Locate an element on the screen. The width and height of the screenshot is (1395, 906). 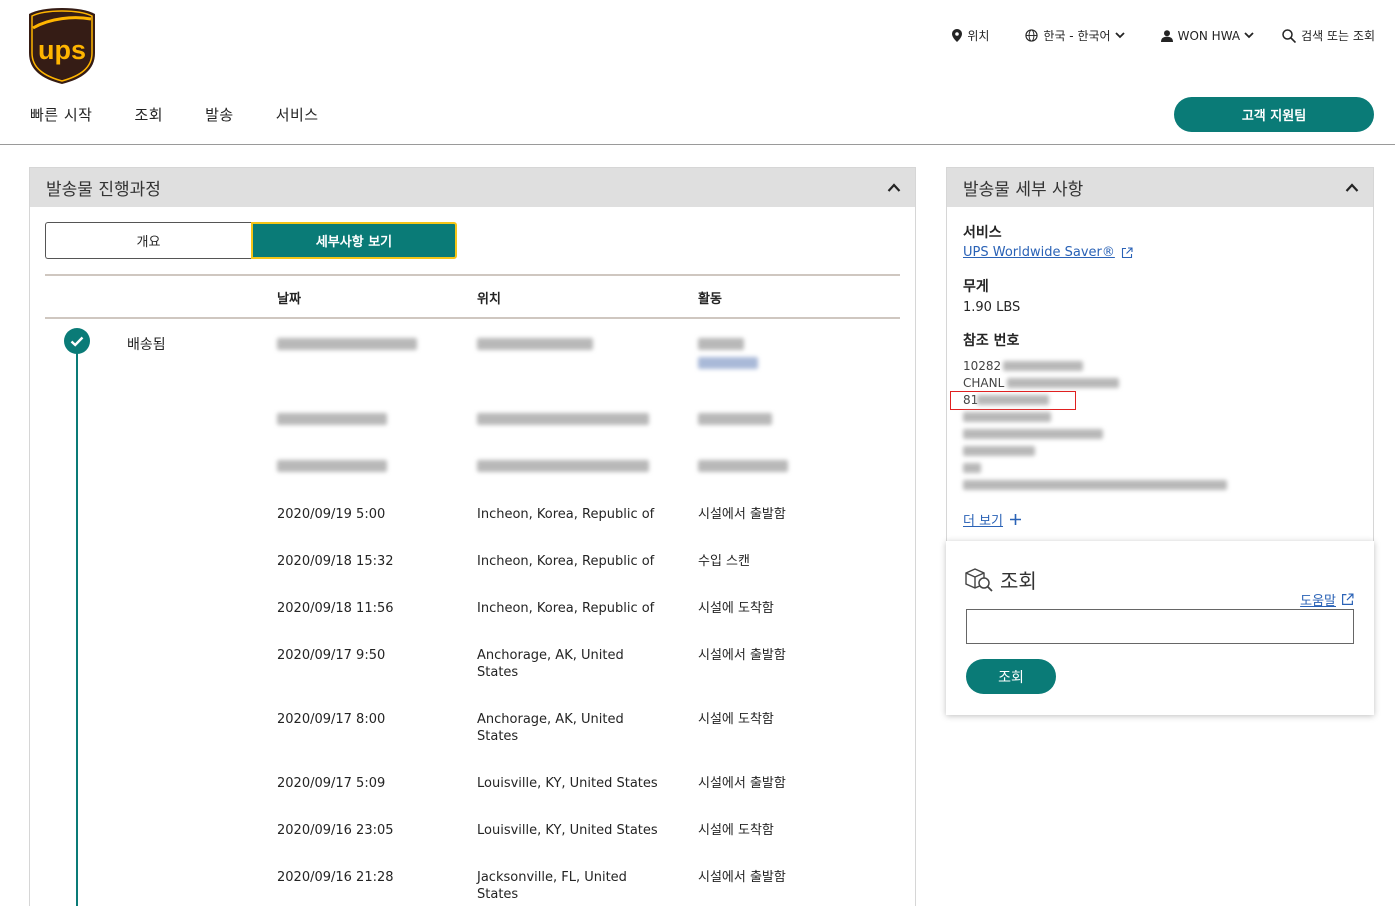
track-title-text: 조회 is located at coordinates (1018, 581).